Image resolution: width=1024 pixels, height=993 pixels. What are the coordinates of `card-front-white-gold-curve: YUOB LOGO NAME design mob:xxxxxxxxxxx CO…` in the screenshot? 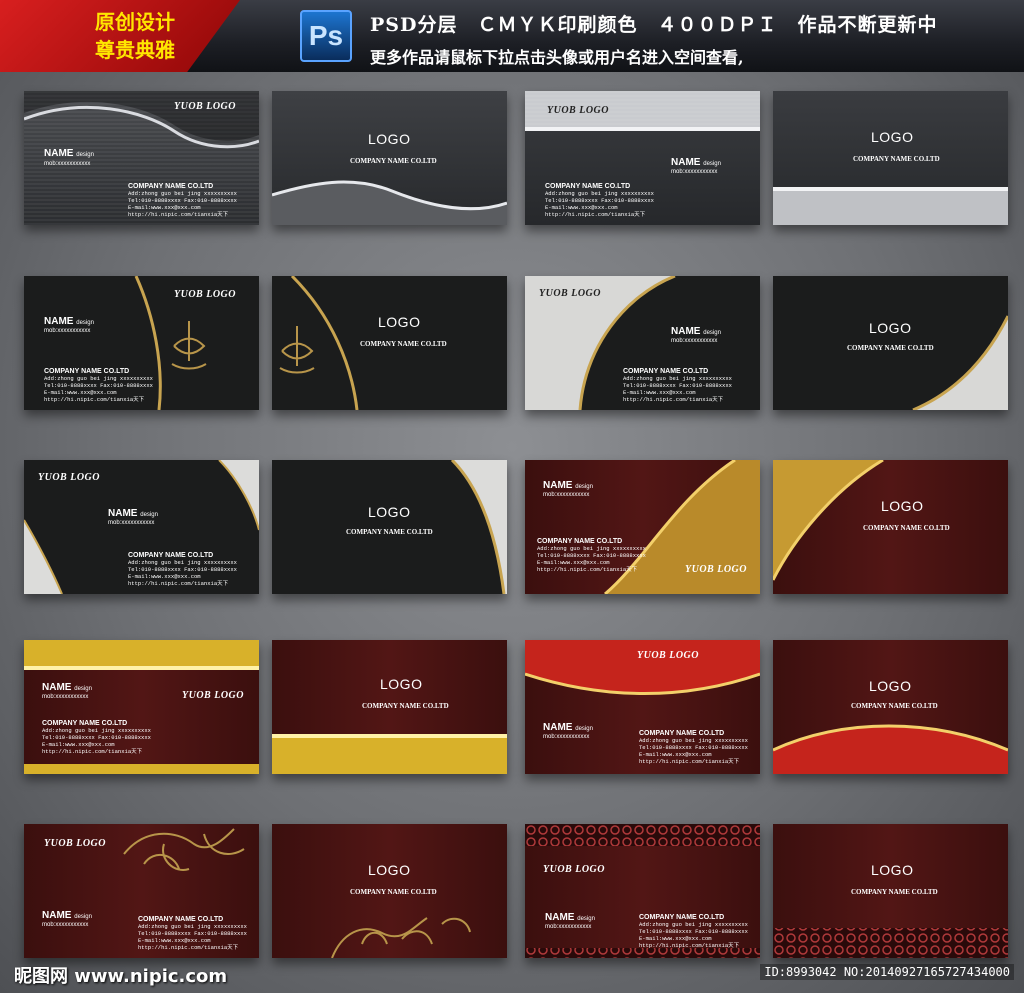 It's located at (642, 343).